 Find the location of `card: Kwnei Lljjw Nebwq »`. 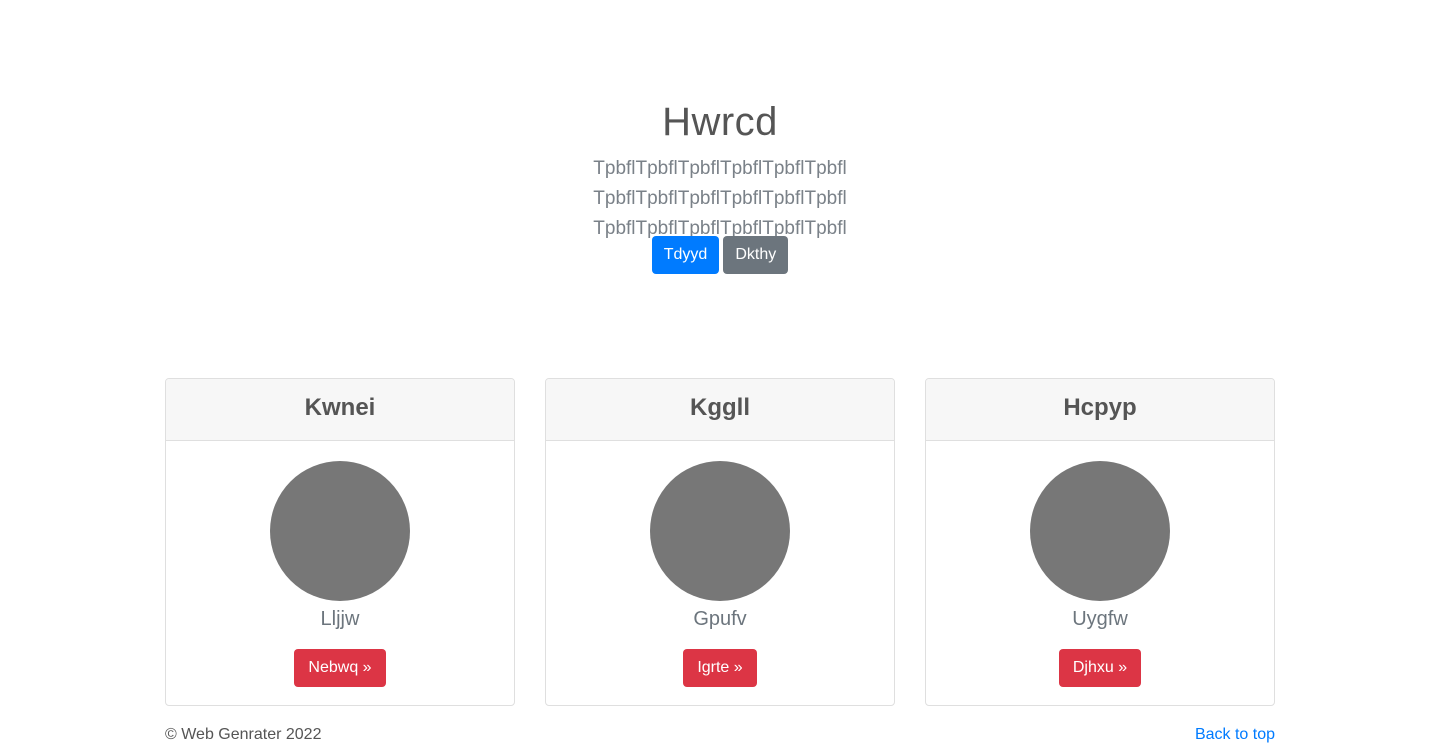

card: Kwnei Lljjw Nebwq » is located at coordinates (340, 542).